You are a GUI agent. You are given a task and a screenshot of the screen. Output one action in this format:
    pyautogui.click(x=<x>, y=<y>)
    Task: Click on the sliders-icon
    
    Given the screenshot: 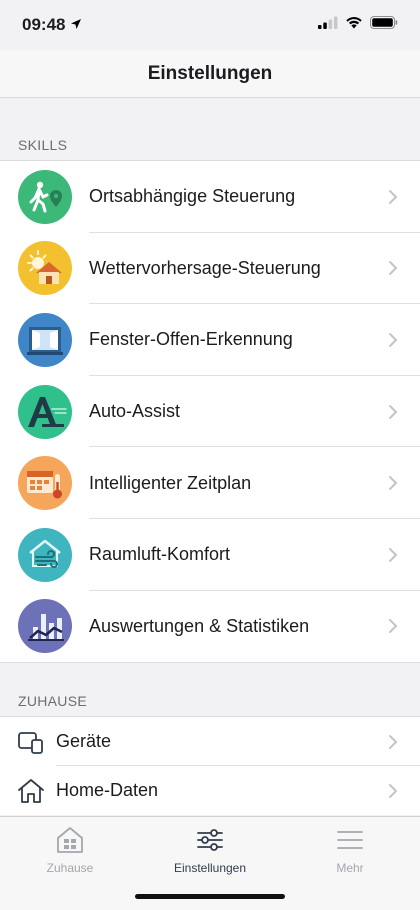 What is the action you would take?
    pyautogui.click(x=210, y=840)
    